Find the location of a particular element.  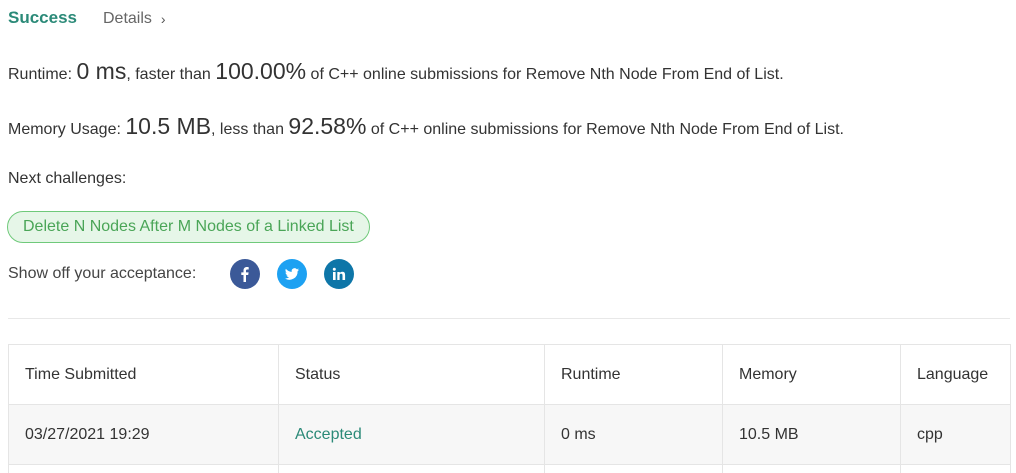

cell-language: cpp is located at coordinates (955, 434).